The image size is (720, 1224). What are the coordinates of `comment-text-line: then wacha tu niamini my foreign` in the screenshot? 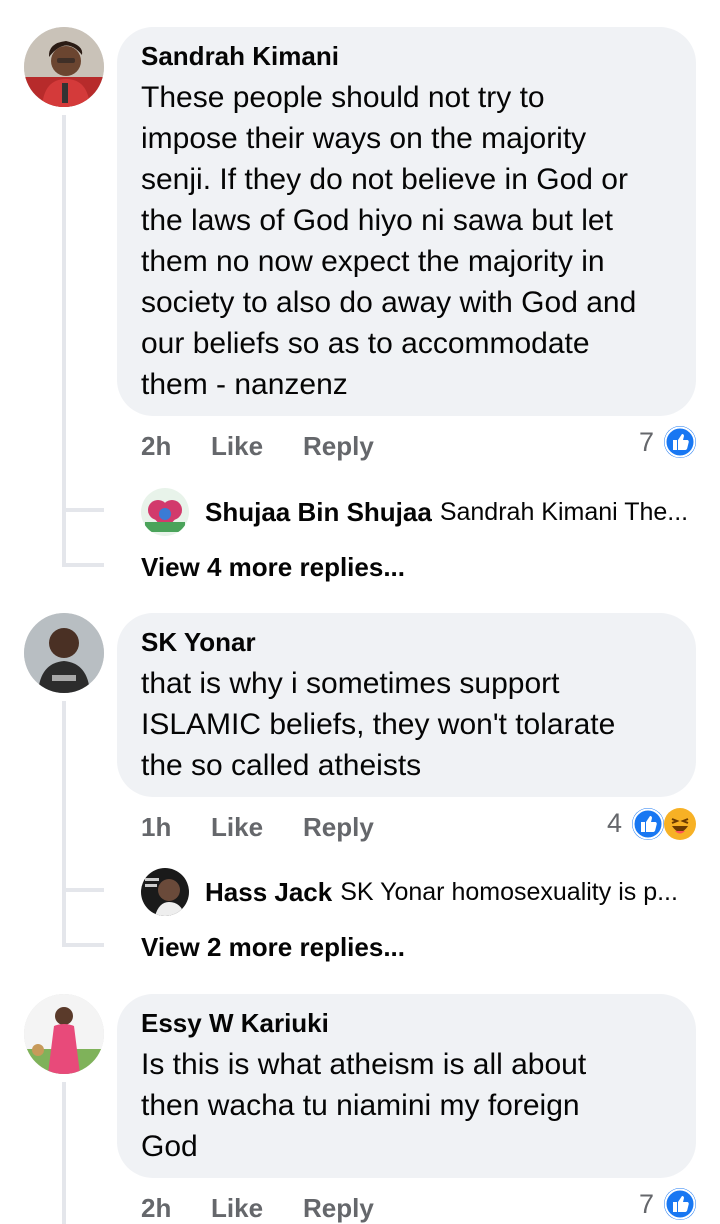 It's located at (360, 1105).